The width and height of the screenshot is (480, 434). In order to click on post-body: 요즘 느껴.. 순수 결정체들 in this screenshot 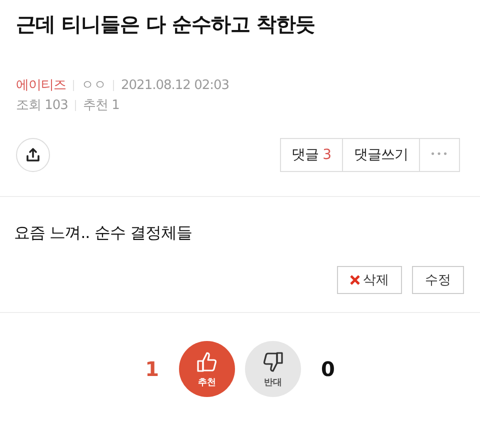, I will do `click(103, 233)`.